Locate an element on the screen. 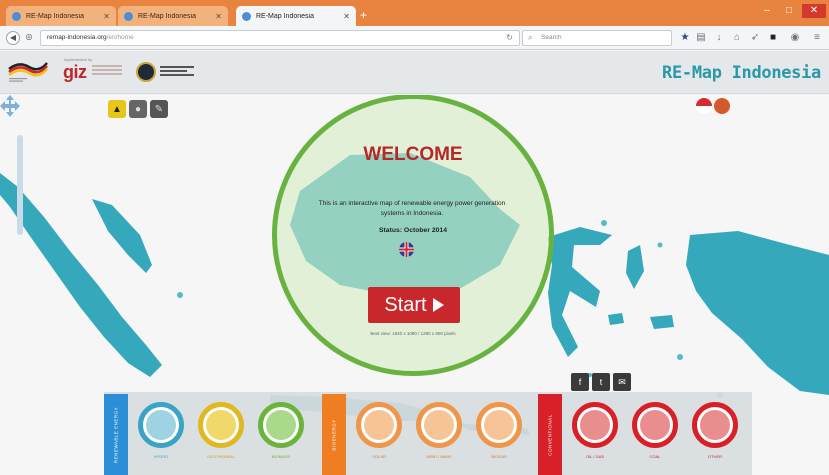  download-icon: ↓ is located at coordinates (719, 38).